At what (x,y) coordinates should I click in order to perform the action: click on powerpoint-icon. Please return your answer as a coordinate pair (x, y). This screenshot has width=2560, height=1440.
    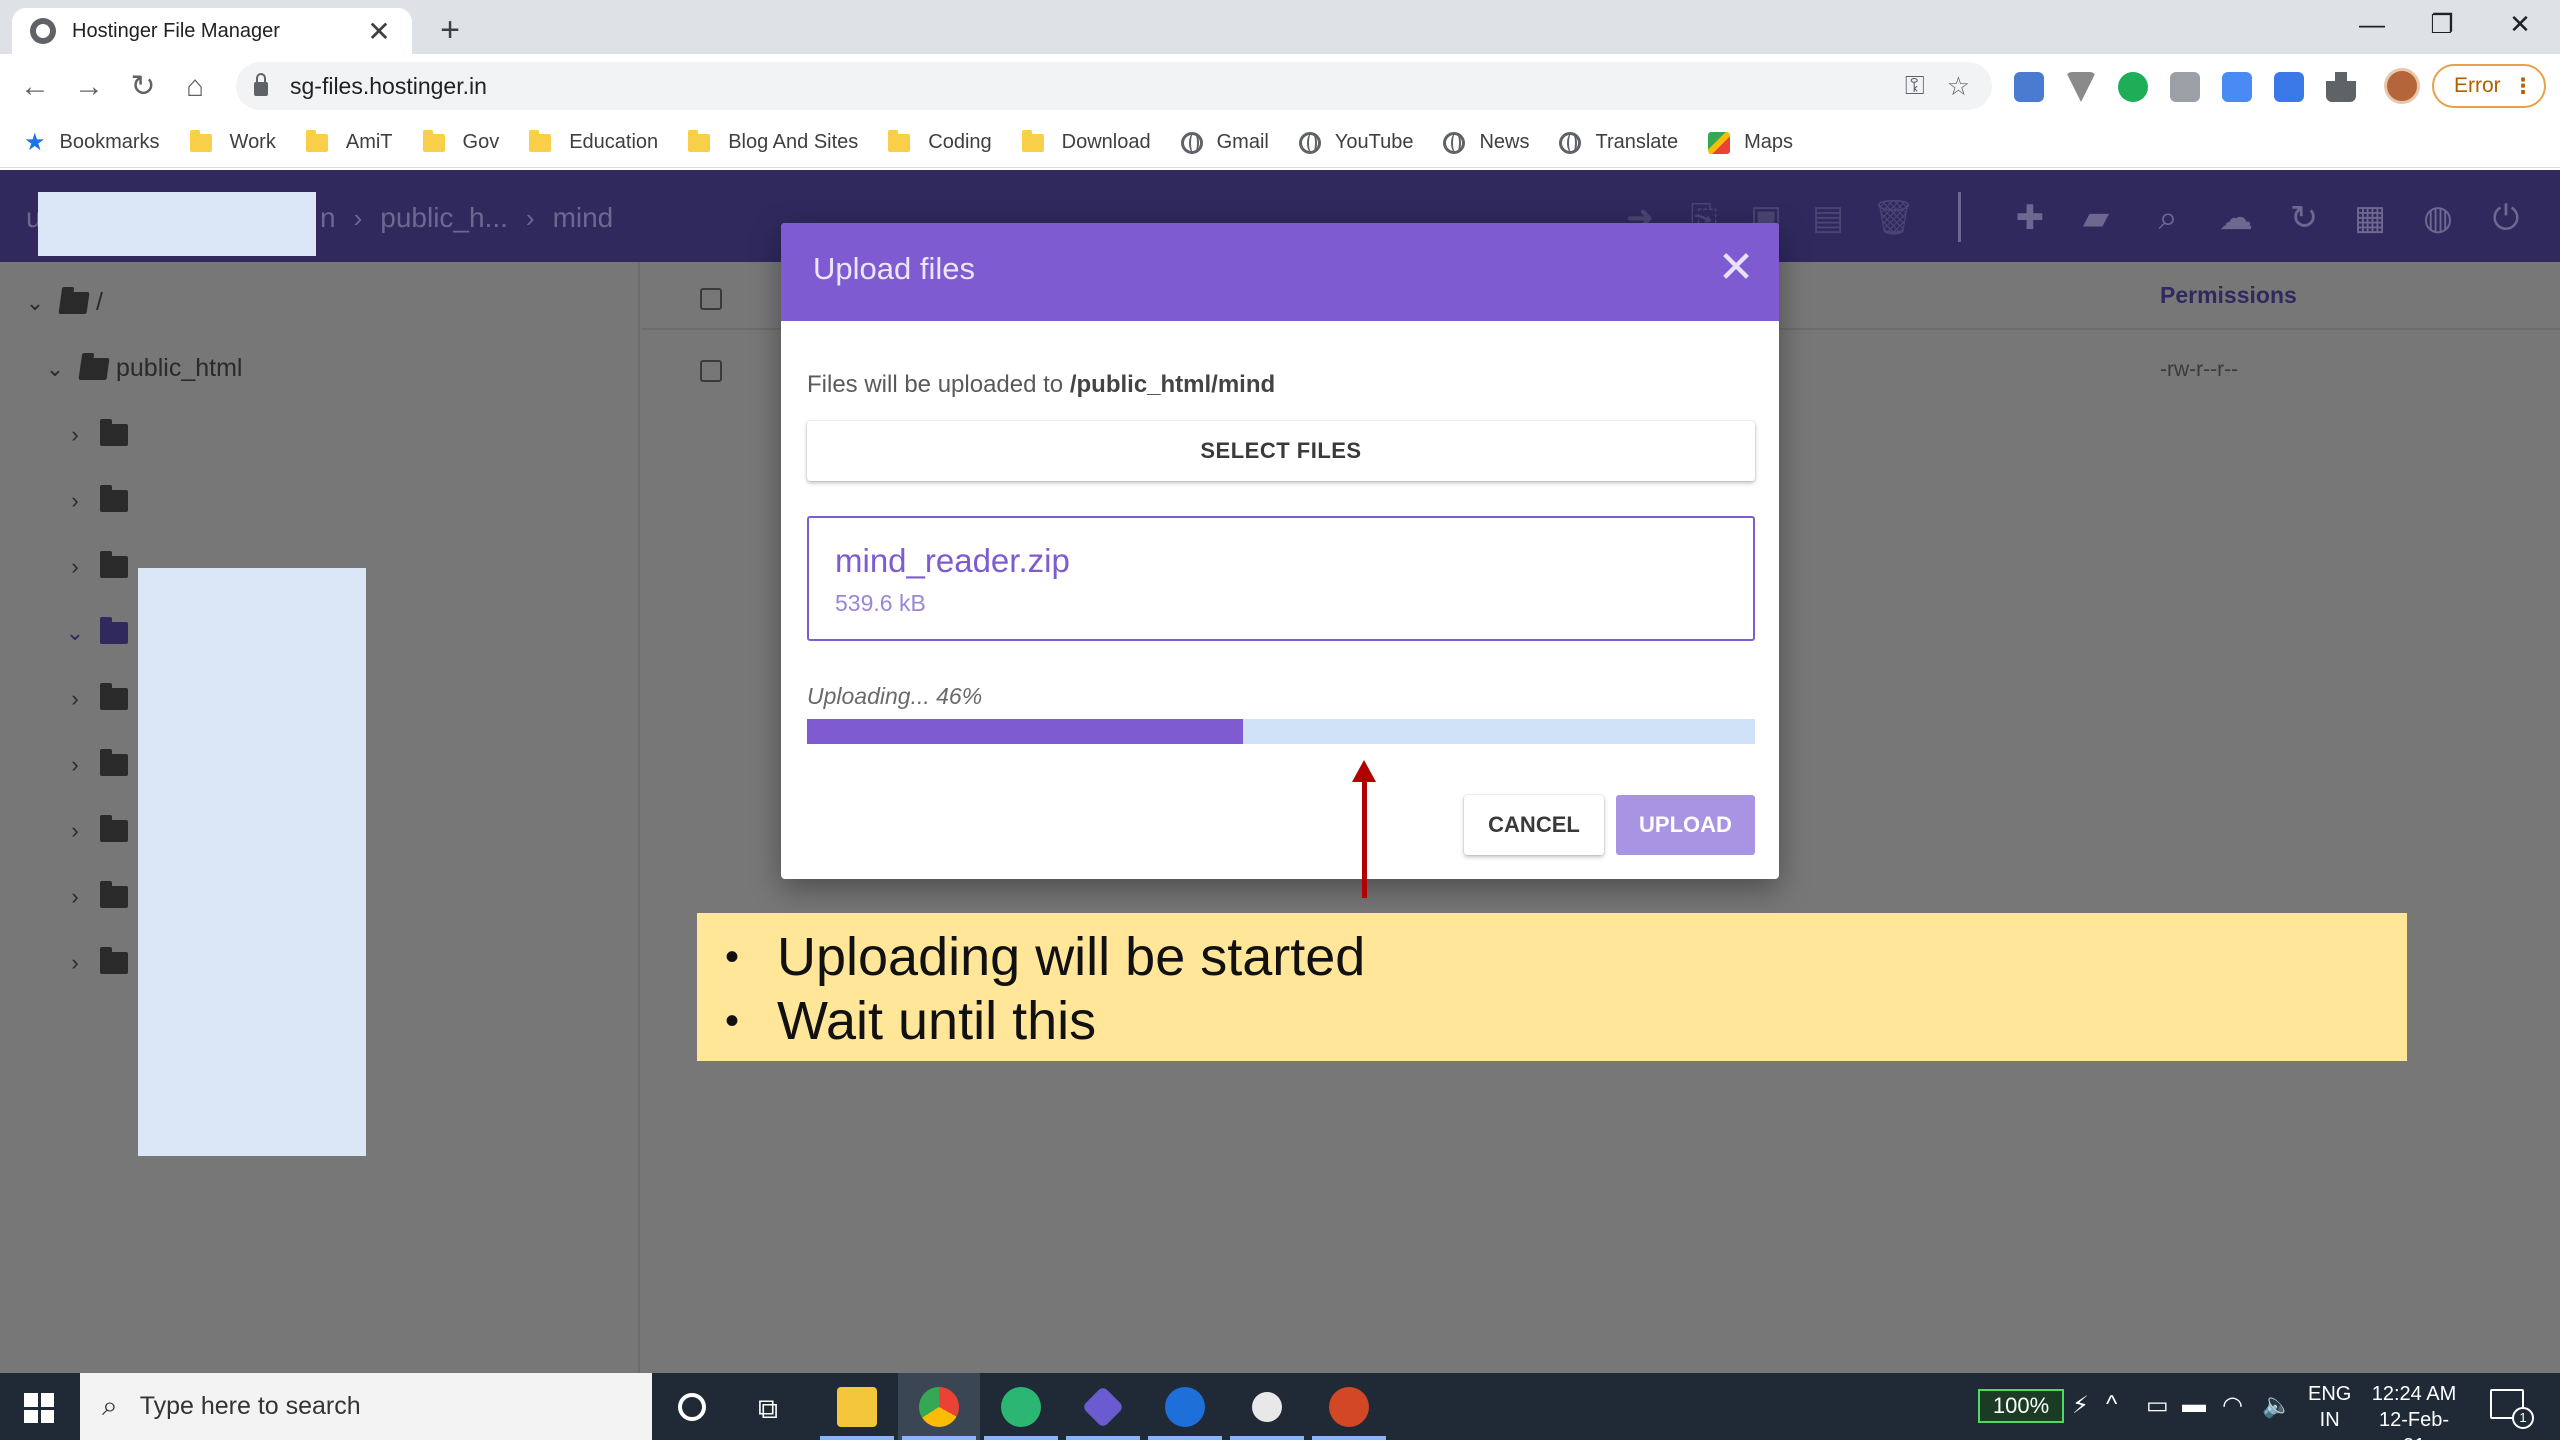
    Looking at the image, I should click on (1349, 1406).